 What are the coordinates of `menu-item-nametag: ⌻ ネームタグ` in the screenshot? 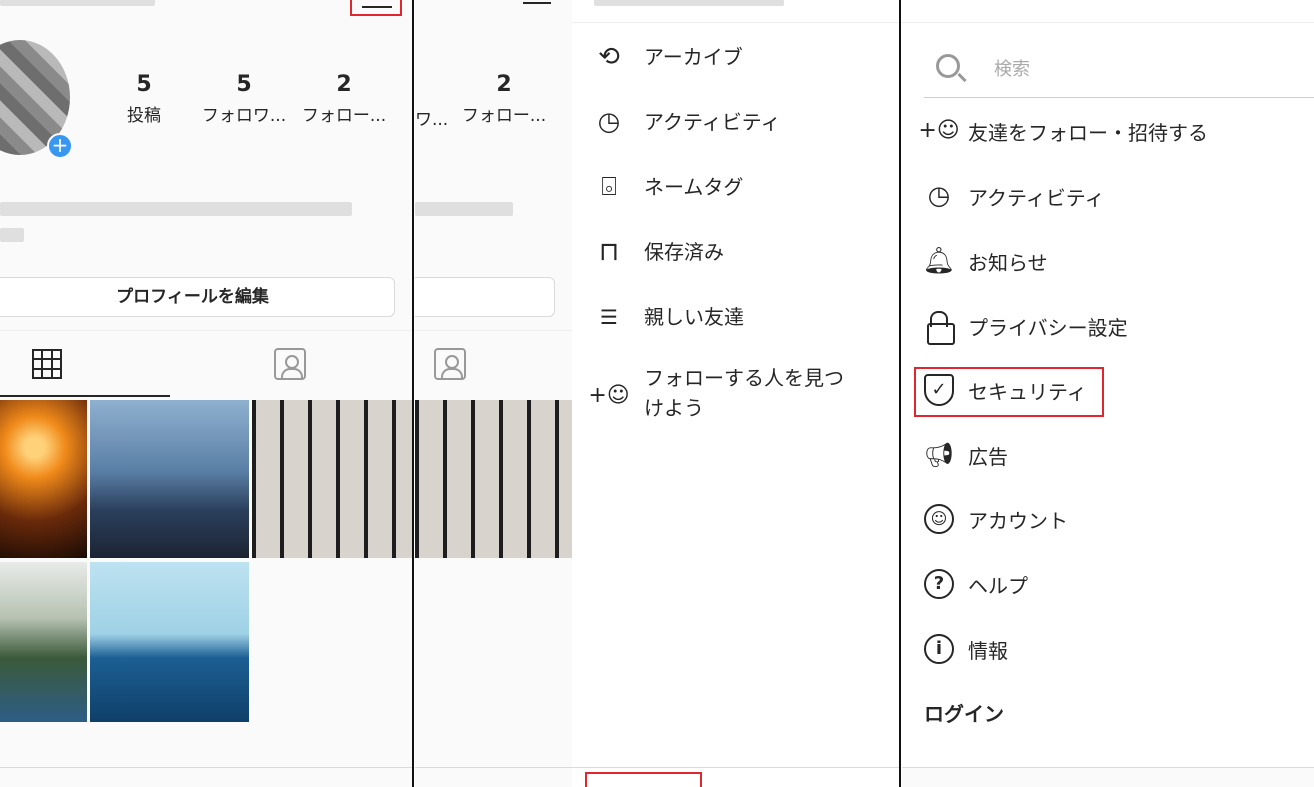 It's located at (667, 187).